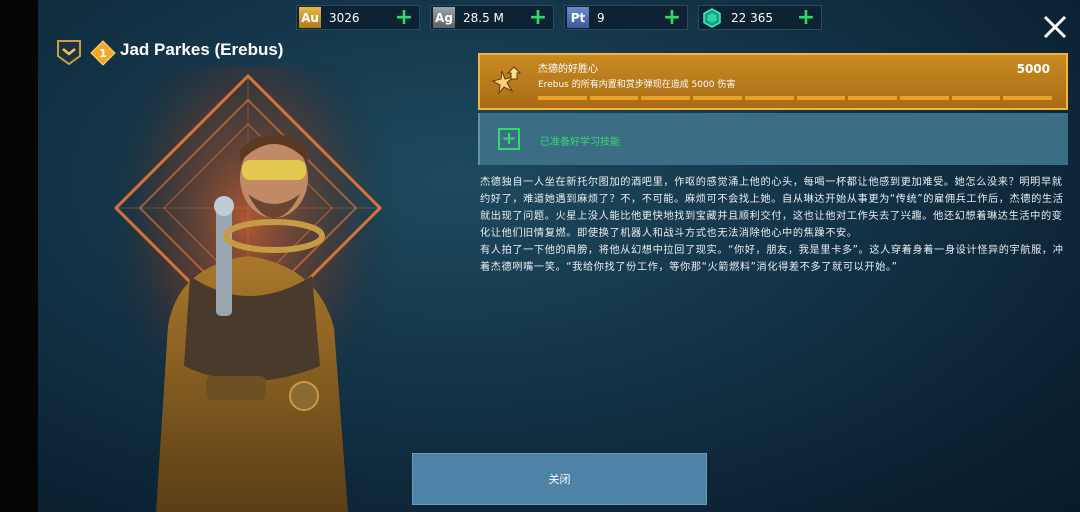  I want to click on close-icon, so click(1055, 27).